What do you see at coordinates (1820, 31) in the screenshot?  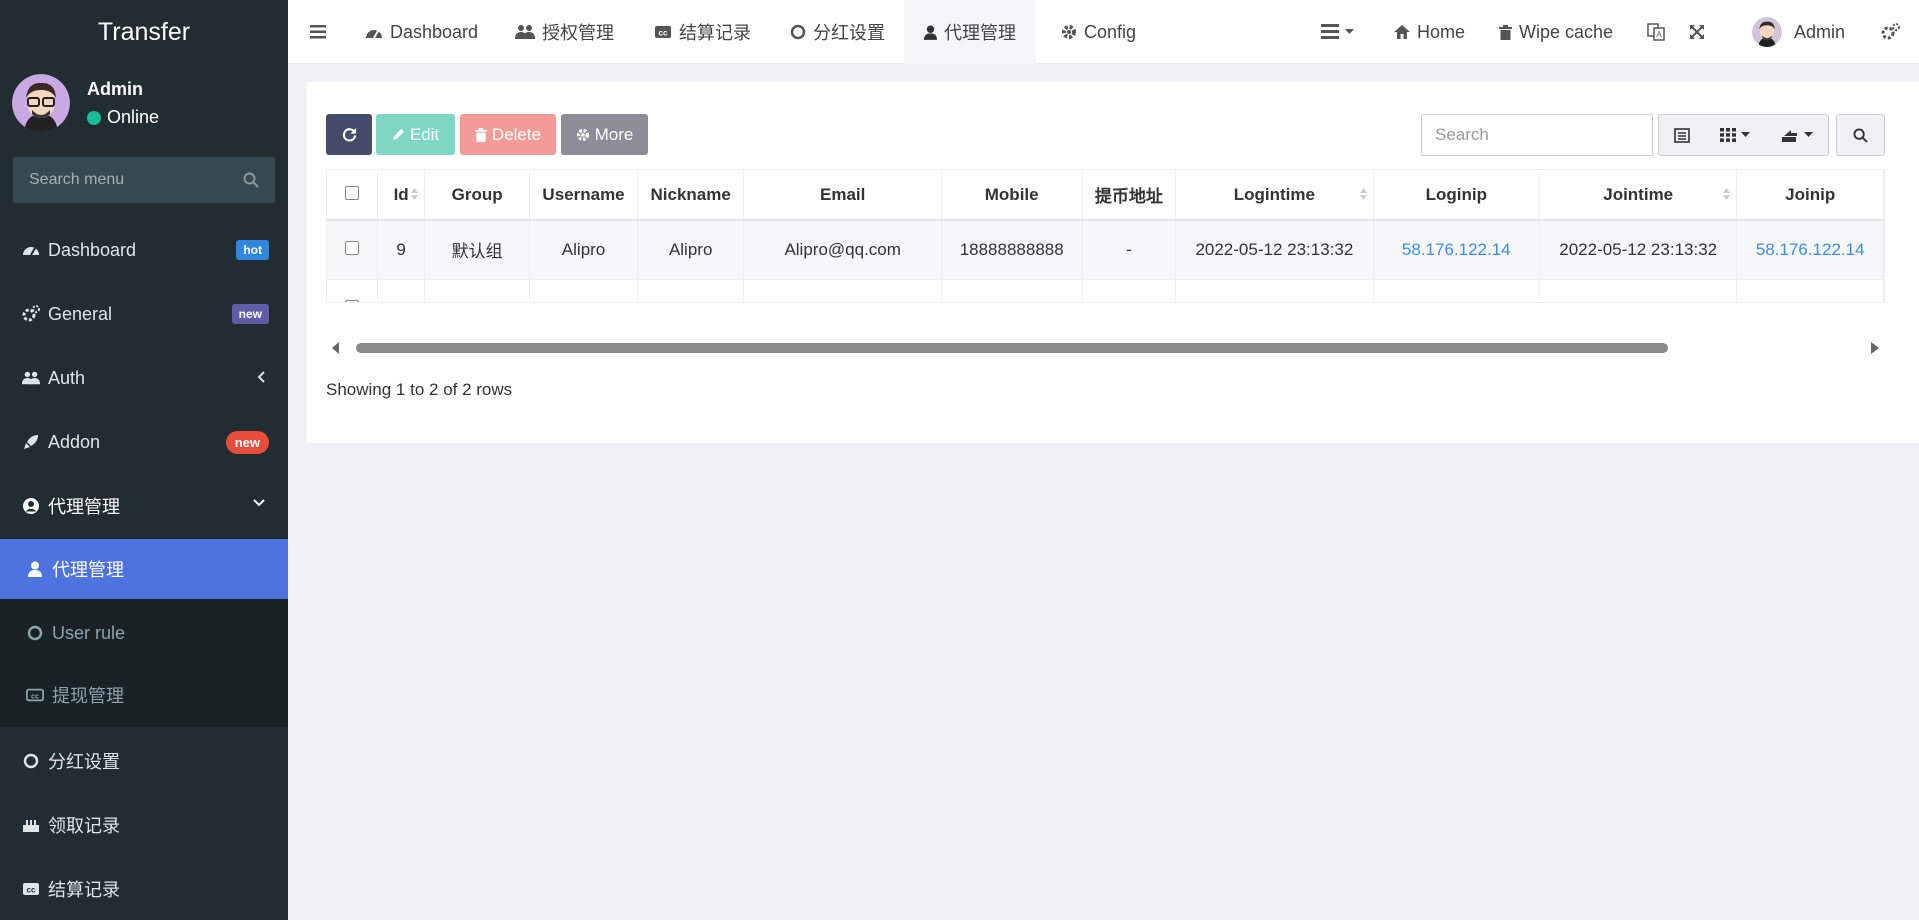 I see `admin-label: Admin` at bounding box center [1820, 31].